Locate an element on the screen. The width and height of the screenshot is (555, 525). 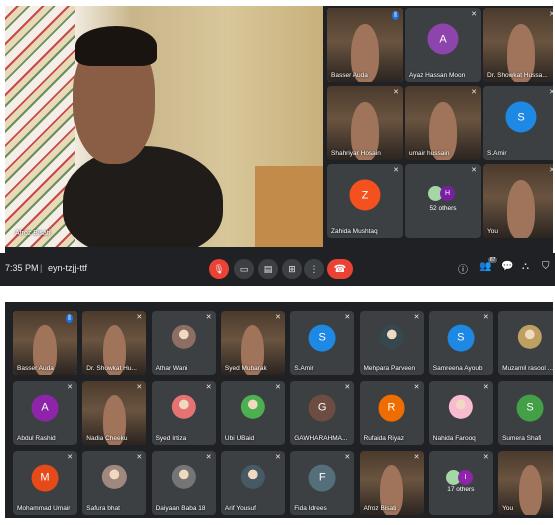
participant-tile: Daiyaan Baba 18 ✕ is located at coordinates (183, 483).